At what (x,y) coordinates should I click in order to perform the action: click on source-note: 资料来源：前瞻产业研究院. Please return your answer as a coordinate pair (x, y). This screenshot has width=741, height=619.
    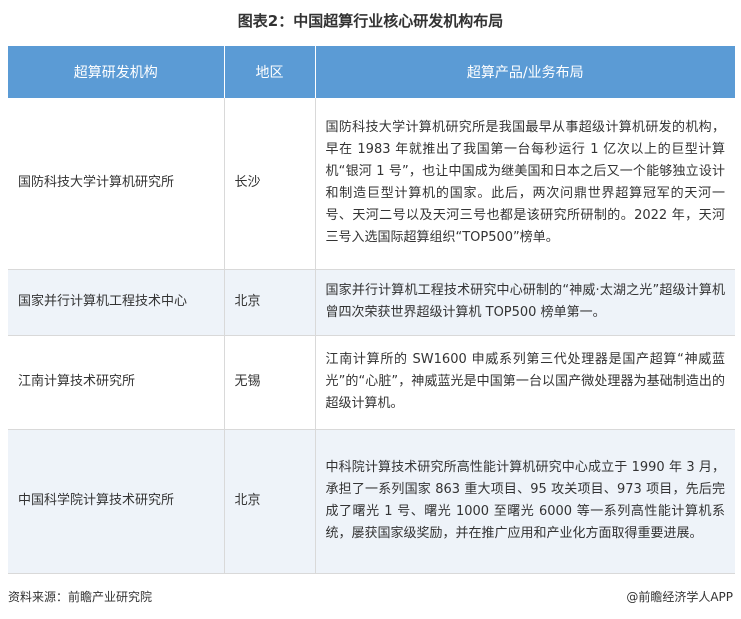
    Looking at the image, I should click on (80, 597).